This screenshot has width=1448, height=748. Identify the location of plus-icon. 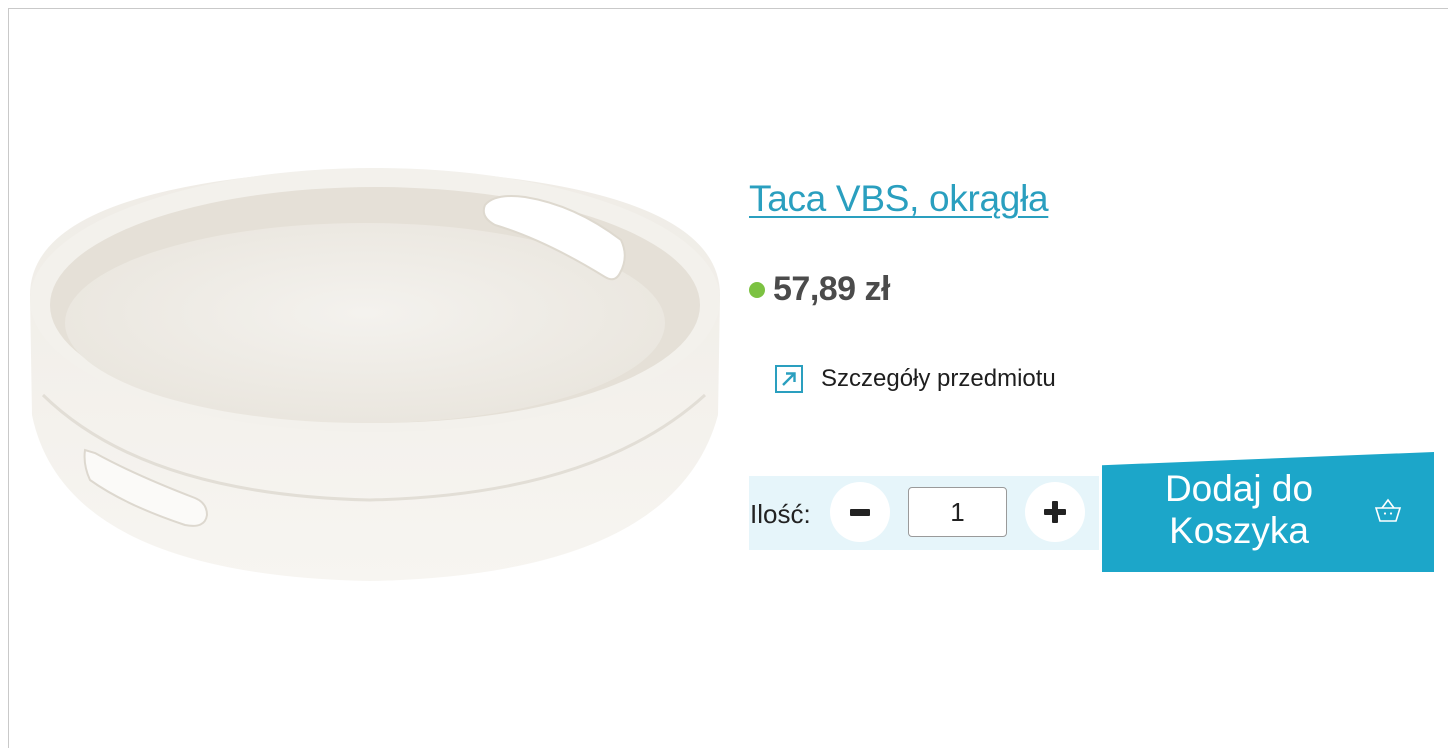
(1055, 512).